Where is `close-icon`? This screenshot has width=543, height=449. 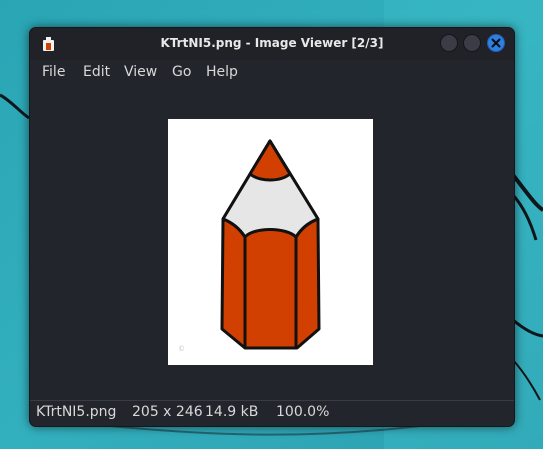
close-icon is located at coordinates (496, 43).